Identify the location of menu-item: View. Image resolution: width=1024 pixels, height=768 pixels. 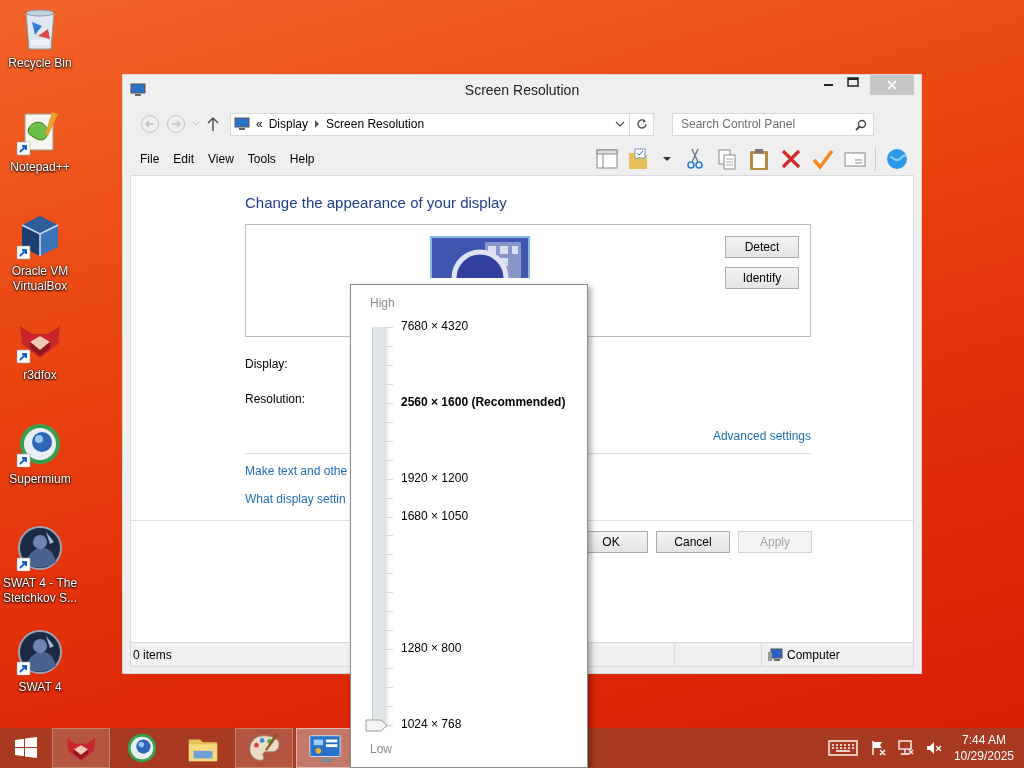
(224, 159).